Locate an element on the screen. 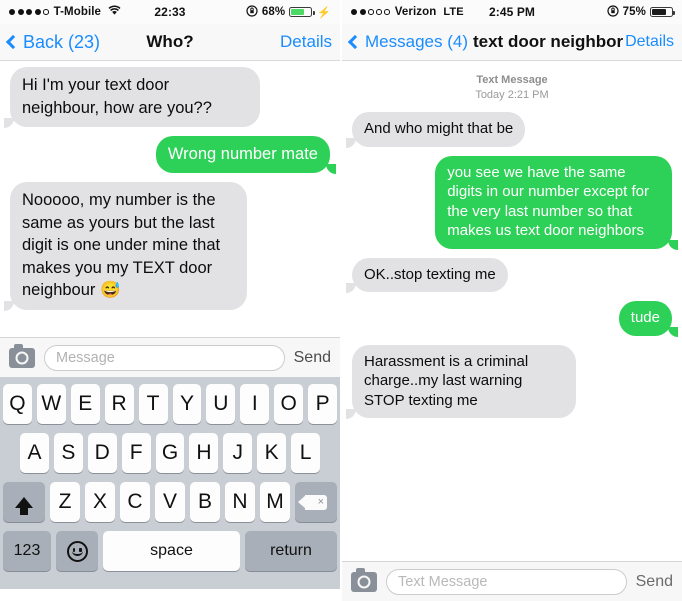 The width and height of the screenshot is (682, 601). key-u: U is located at coordinates (221, 404).